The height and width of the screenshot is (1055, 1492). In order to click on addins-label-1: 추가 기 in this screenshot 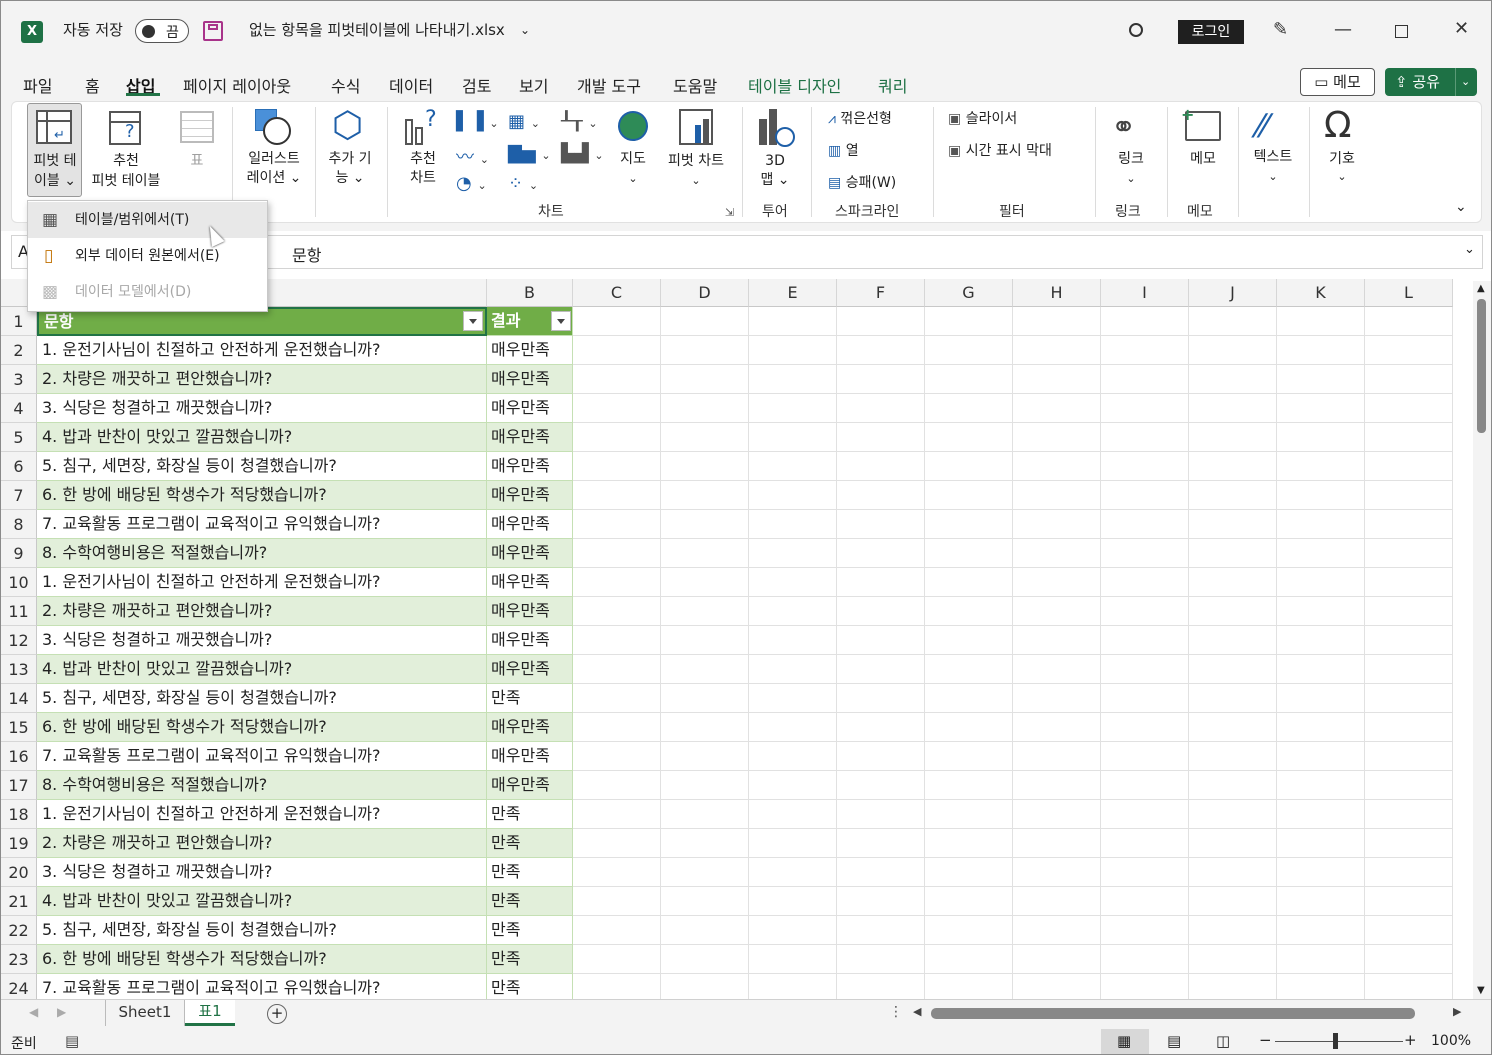, I will do `click(350, 159)`.